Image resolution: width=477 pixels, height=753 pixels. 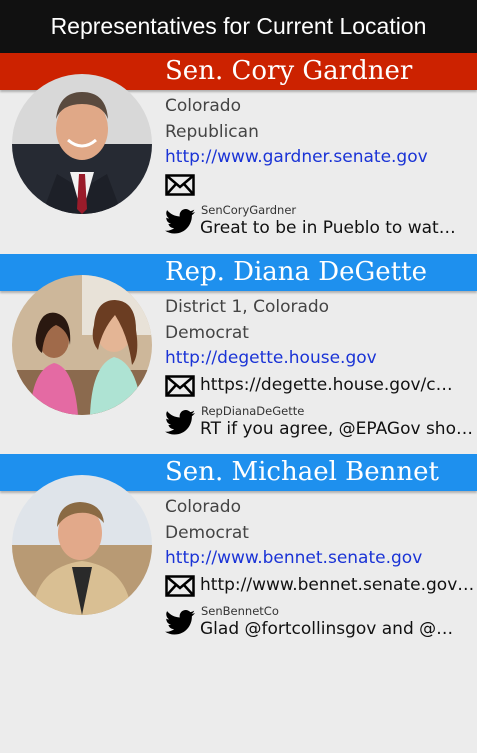 I want to click on app-title-bar: Representatives for Current Location, so click(x=238, y=26).